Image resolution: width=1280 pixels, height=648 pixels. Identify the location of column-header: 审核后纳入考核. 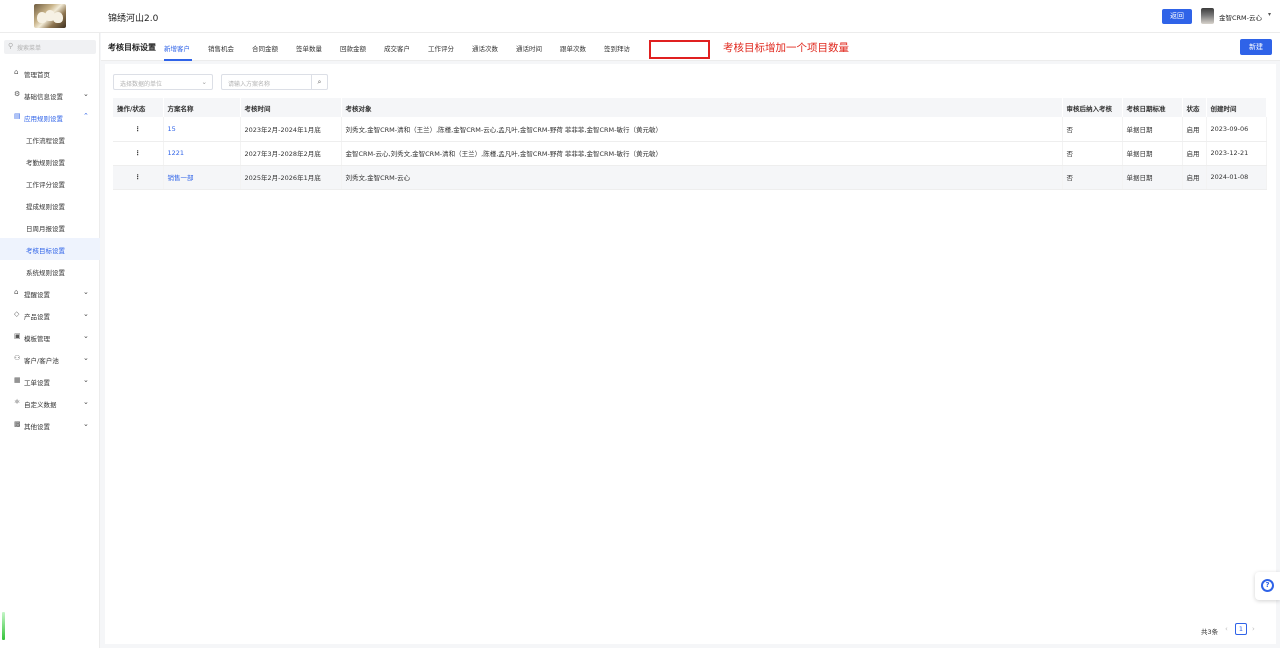
(1092, 107).